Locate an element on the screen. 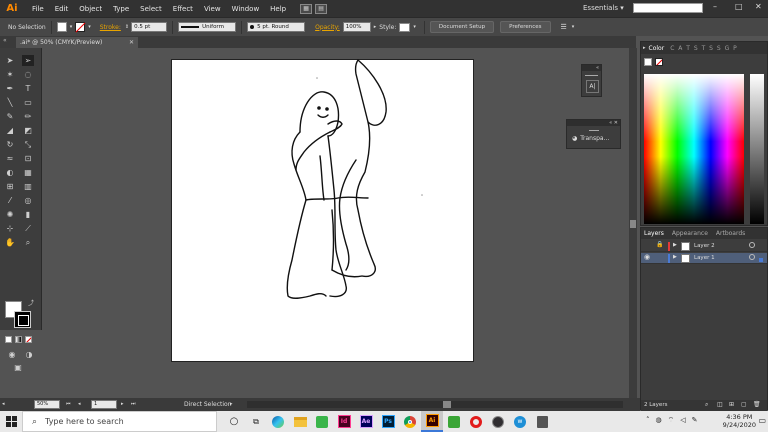 This screenshot has width=768, height=432. lasso-tool-icon: ◌ is located at coordinates (28, 74).